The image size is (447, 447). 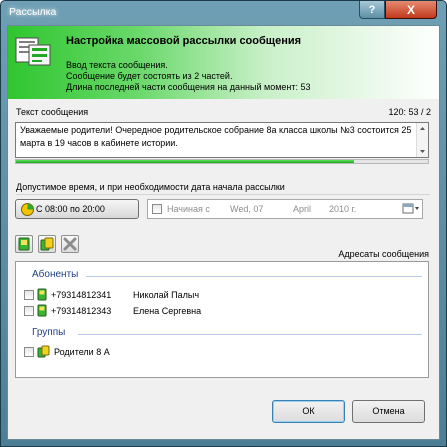 What do you see at coordinates (55, 274) in the screenshot?
I see `subscribers-heading: Абоненты` at bounding box center [55, 274].